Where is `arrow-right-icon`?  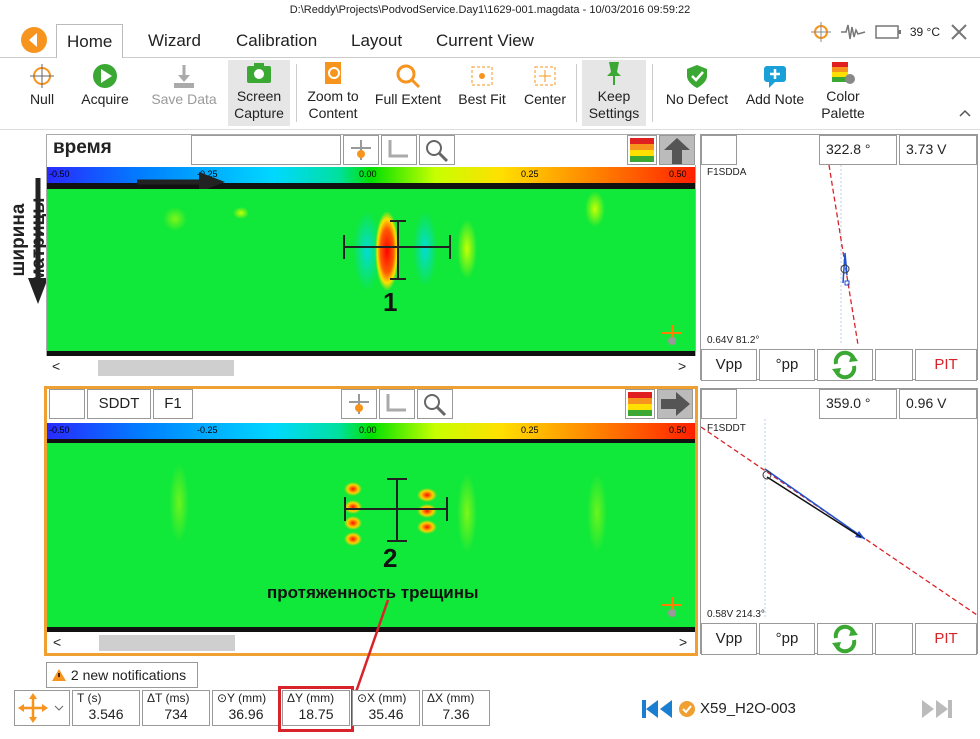 arrow-right-icon is located at coordinates (675, 404).